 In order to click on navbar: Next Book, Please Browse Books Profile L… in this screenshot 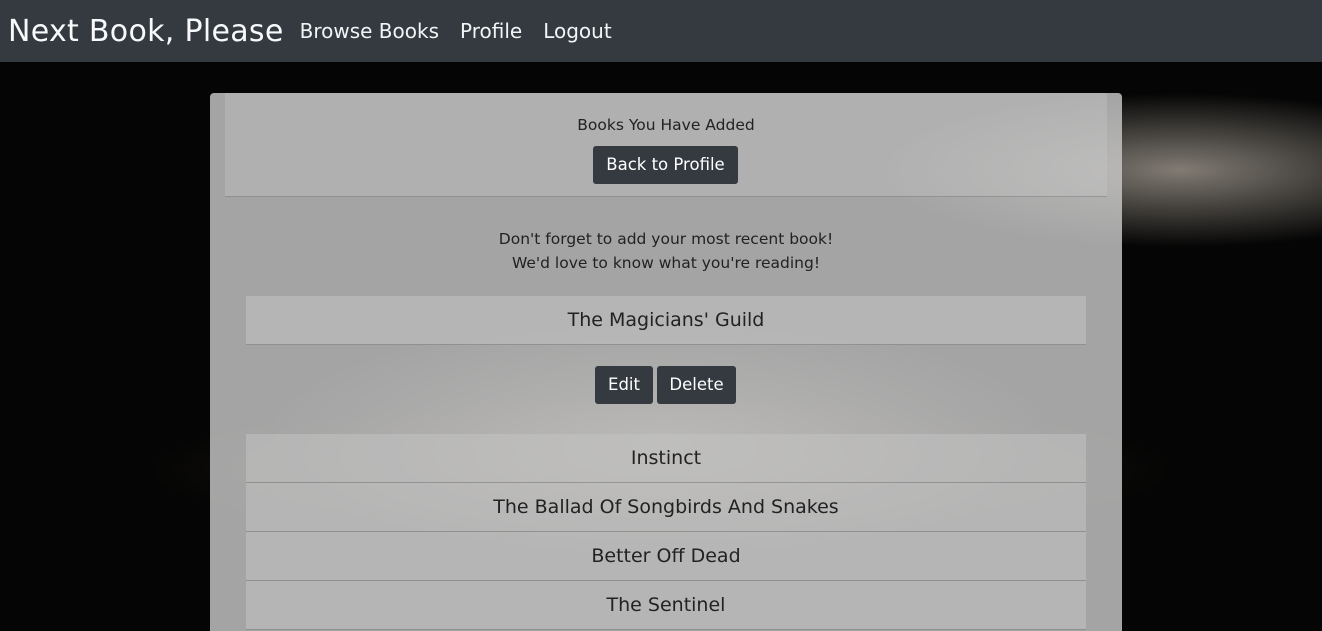, I will do `click(661, 31)`.